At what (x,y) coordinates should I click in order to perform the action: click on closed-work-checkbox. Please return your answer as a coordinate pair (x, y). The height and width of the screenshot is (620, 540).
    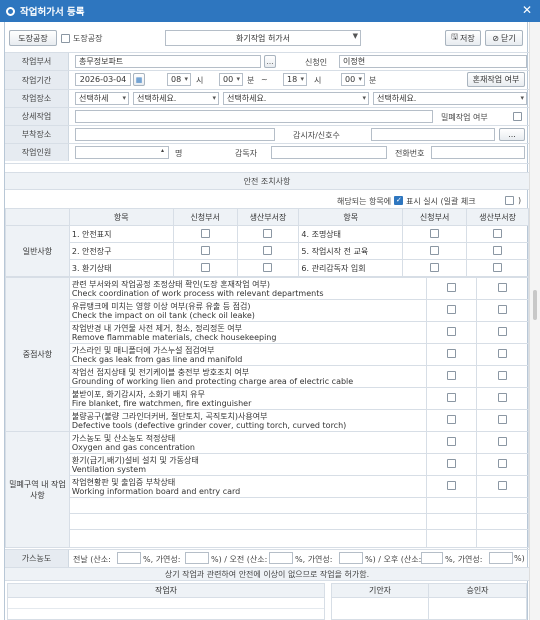
    Looking at the image, I should click on (517, 116).